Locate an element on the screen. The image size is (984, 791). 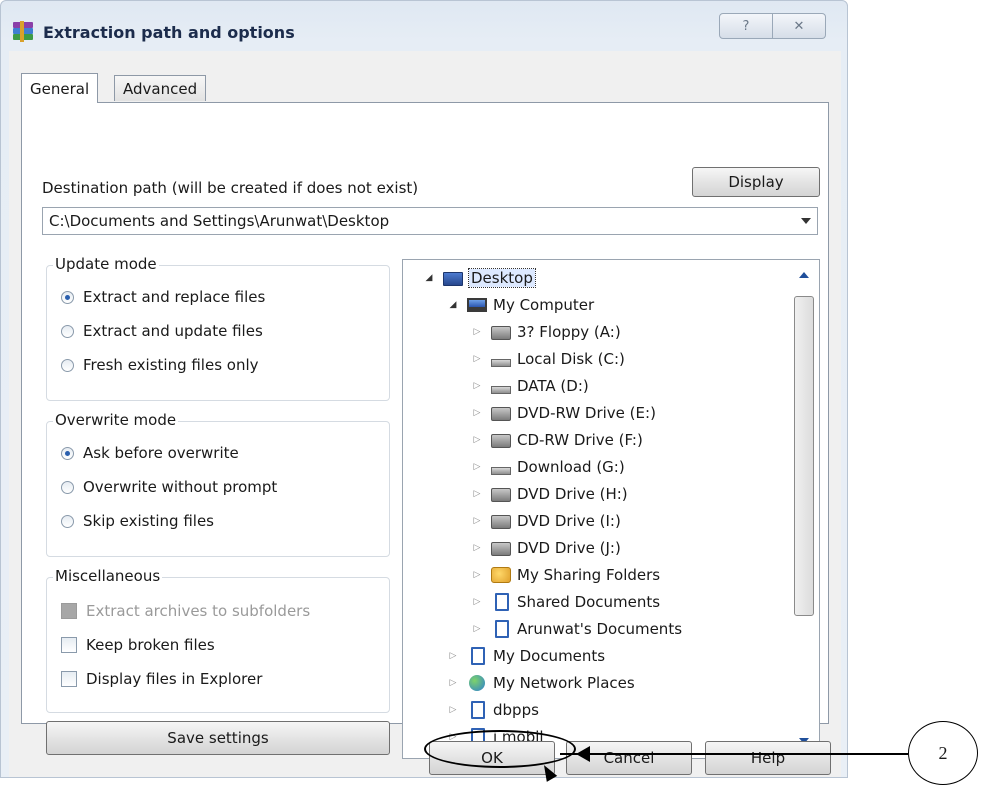
checkbox-keep-broken-files: Keep broken files is located at coordinates (138, 645).